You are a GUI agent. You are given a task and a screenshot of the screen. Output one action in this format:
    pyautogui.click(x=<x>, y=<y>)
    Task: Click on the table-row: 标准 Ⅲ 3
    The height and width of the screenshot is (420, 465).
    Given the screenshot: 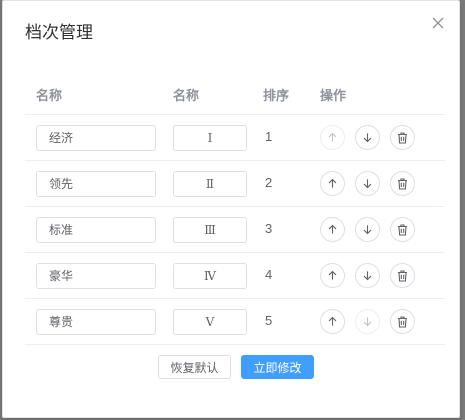 What is the action you would take?
    pyautogui.click(x=235, y=230)
    